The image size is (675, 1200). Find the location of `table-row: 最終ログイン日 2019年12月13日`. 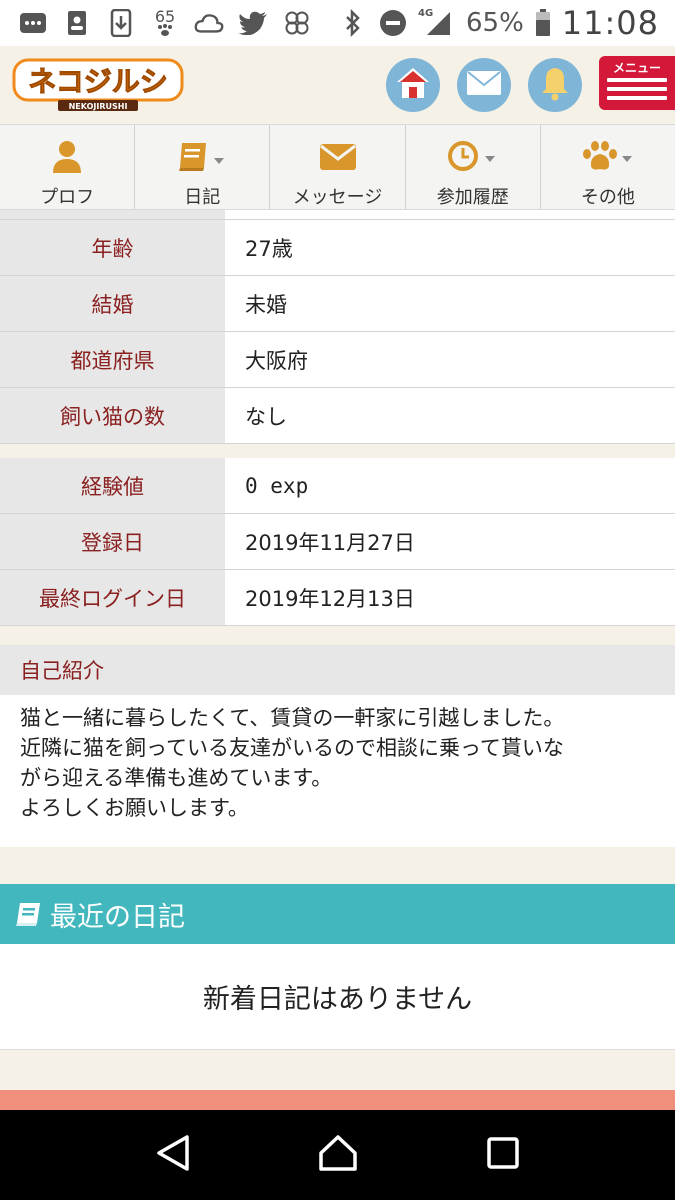

table-row: 最終ログイン日 2019年12月13日 is located at coordinates (337, 598).